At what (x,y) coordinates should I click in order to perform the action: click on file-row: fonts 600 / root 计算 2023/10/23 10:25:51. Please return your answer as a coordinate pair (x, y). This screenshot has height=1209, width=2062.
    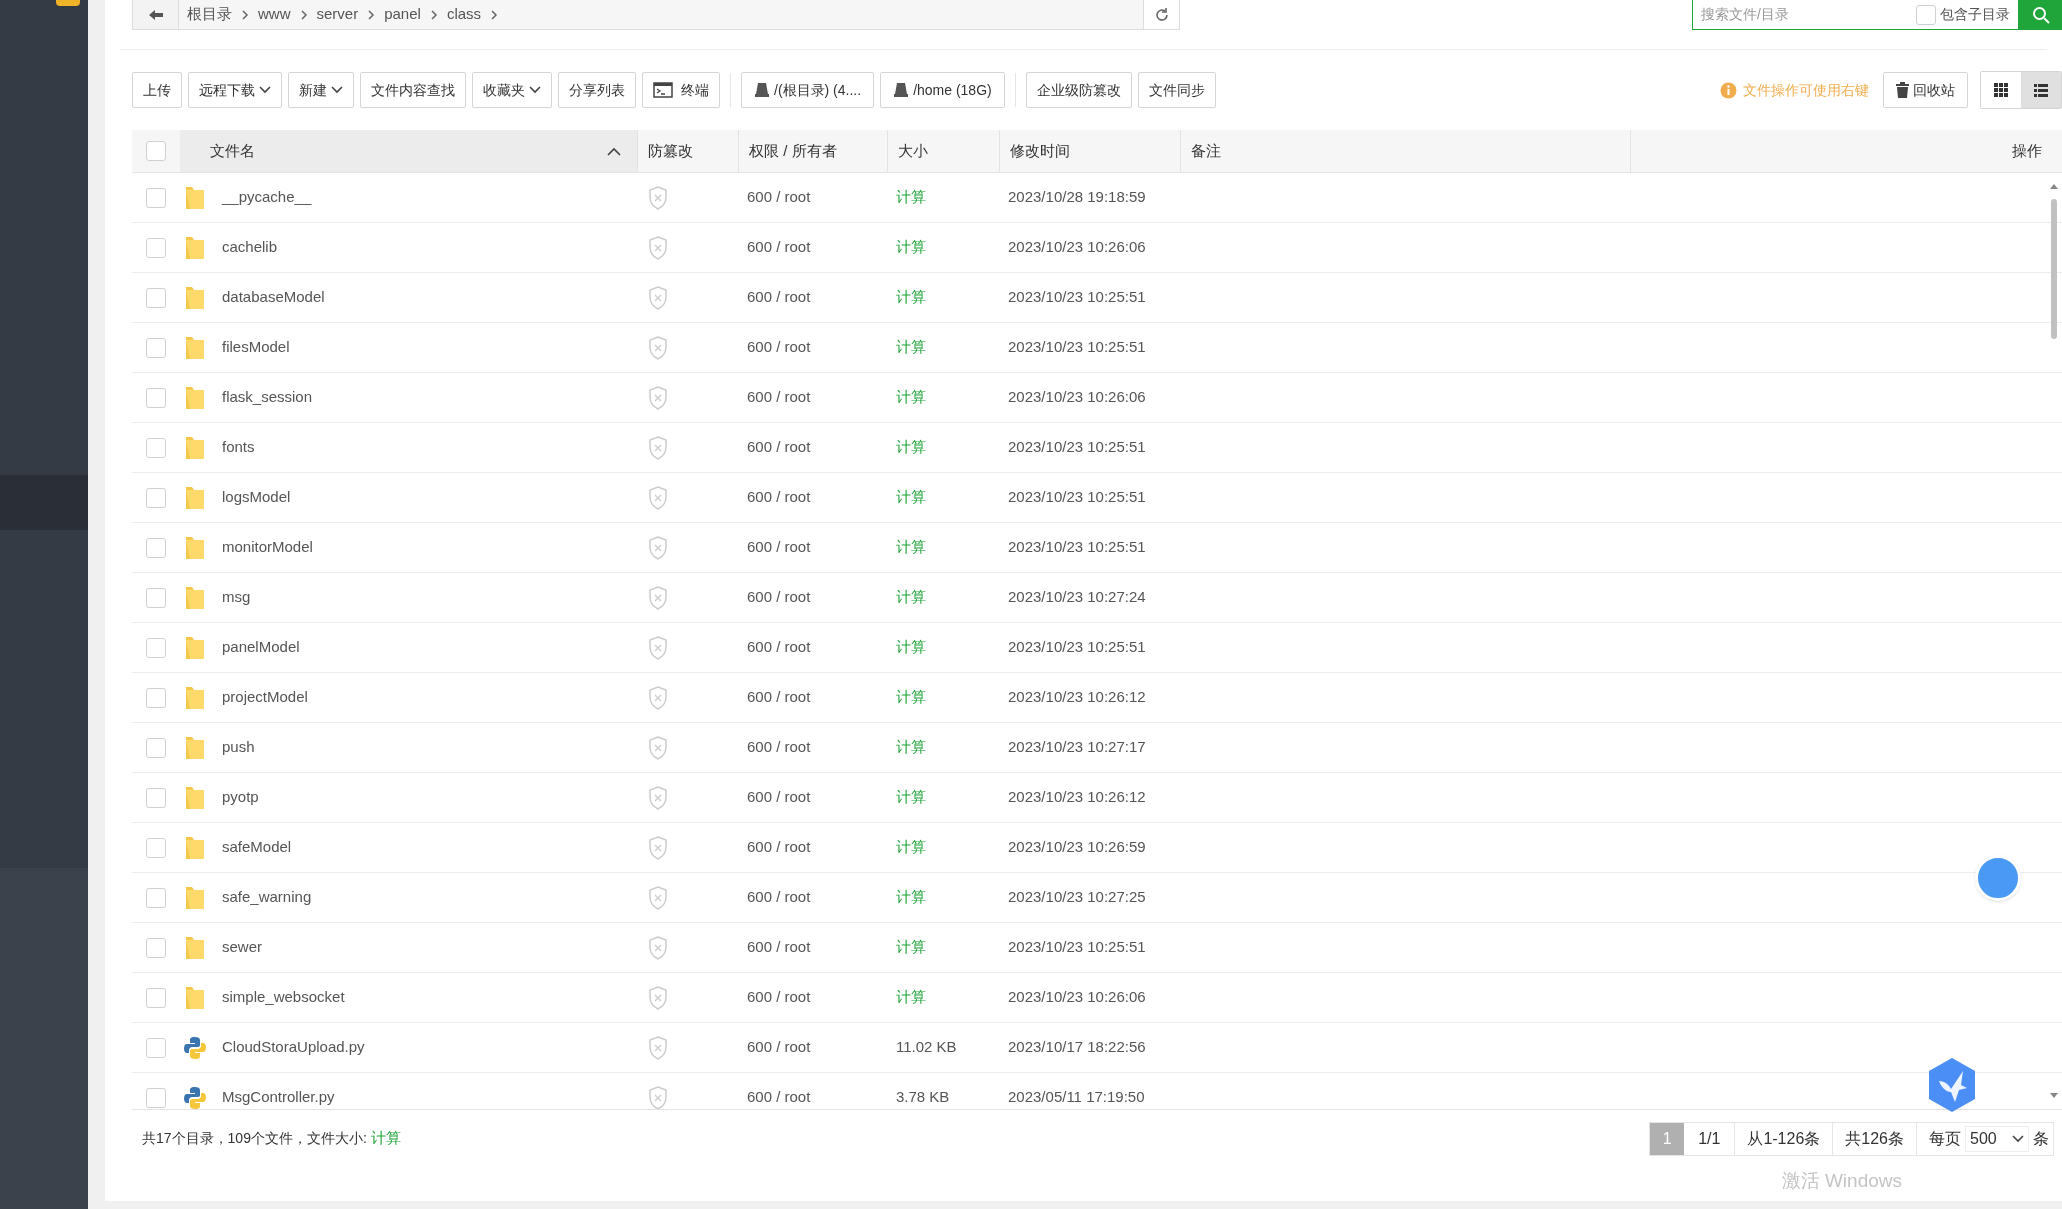
    Looking at the image, I should click on (1097, 448).